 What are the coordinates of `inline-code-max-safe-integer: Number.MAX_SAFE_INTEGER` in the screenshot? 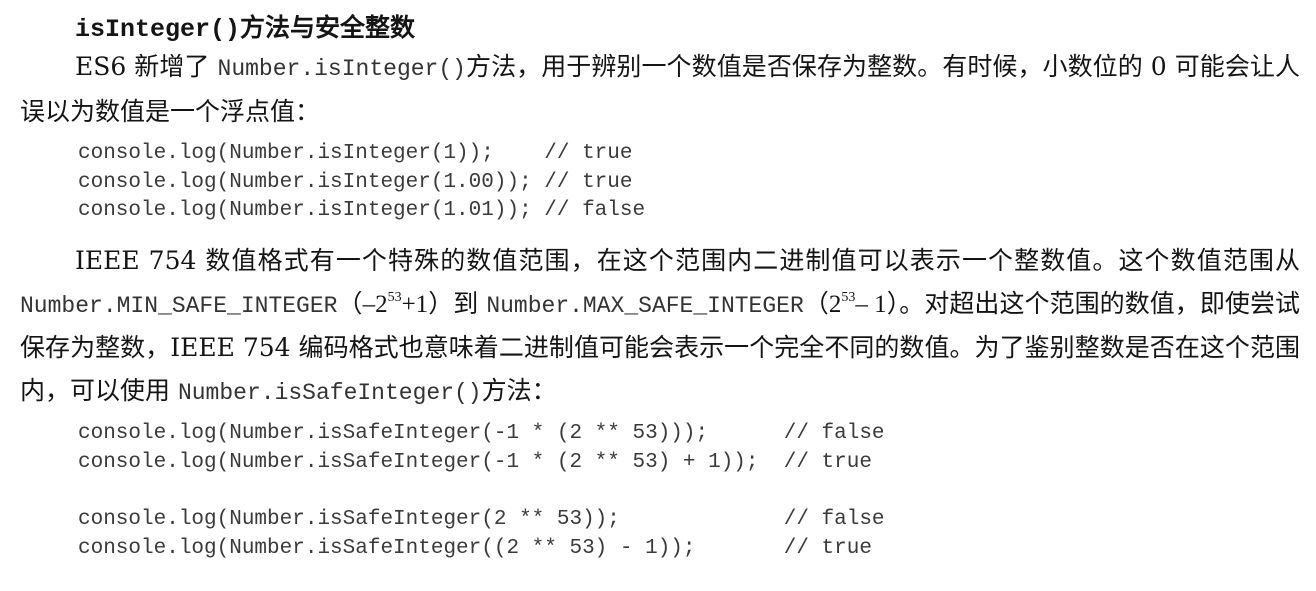 It's located at (645, 305).